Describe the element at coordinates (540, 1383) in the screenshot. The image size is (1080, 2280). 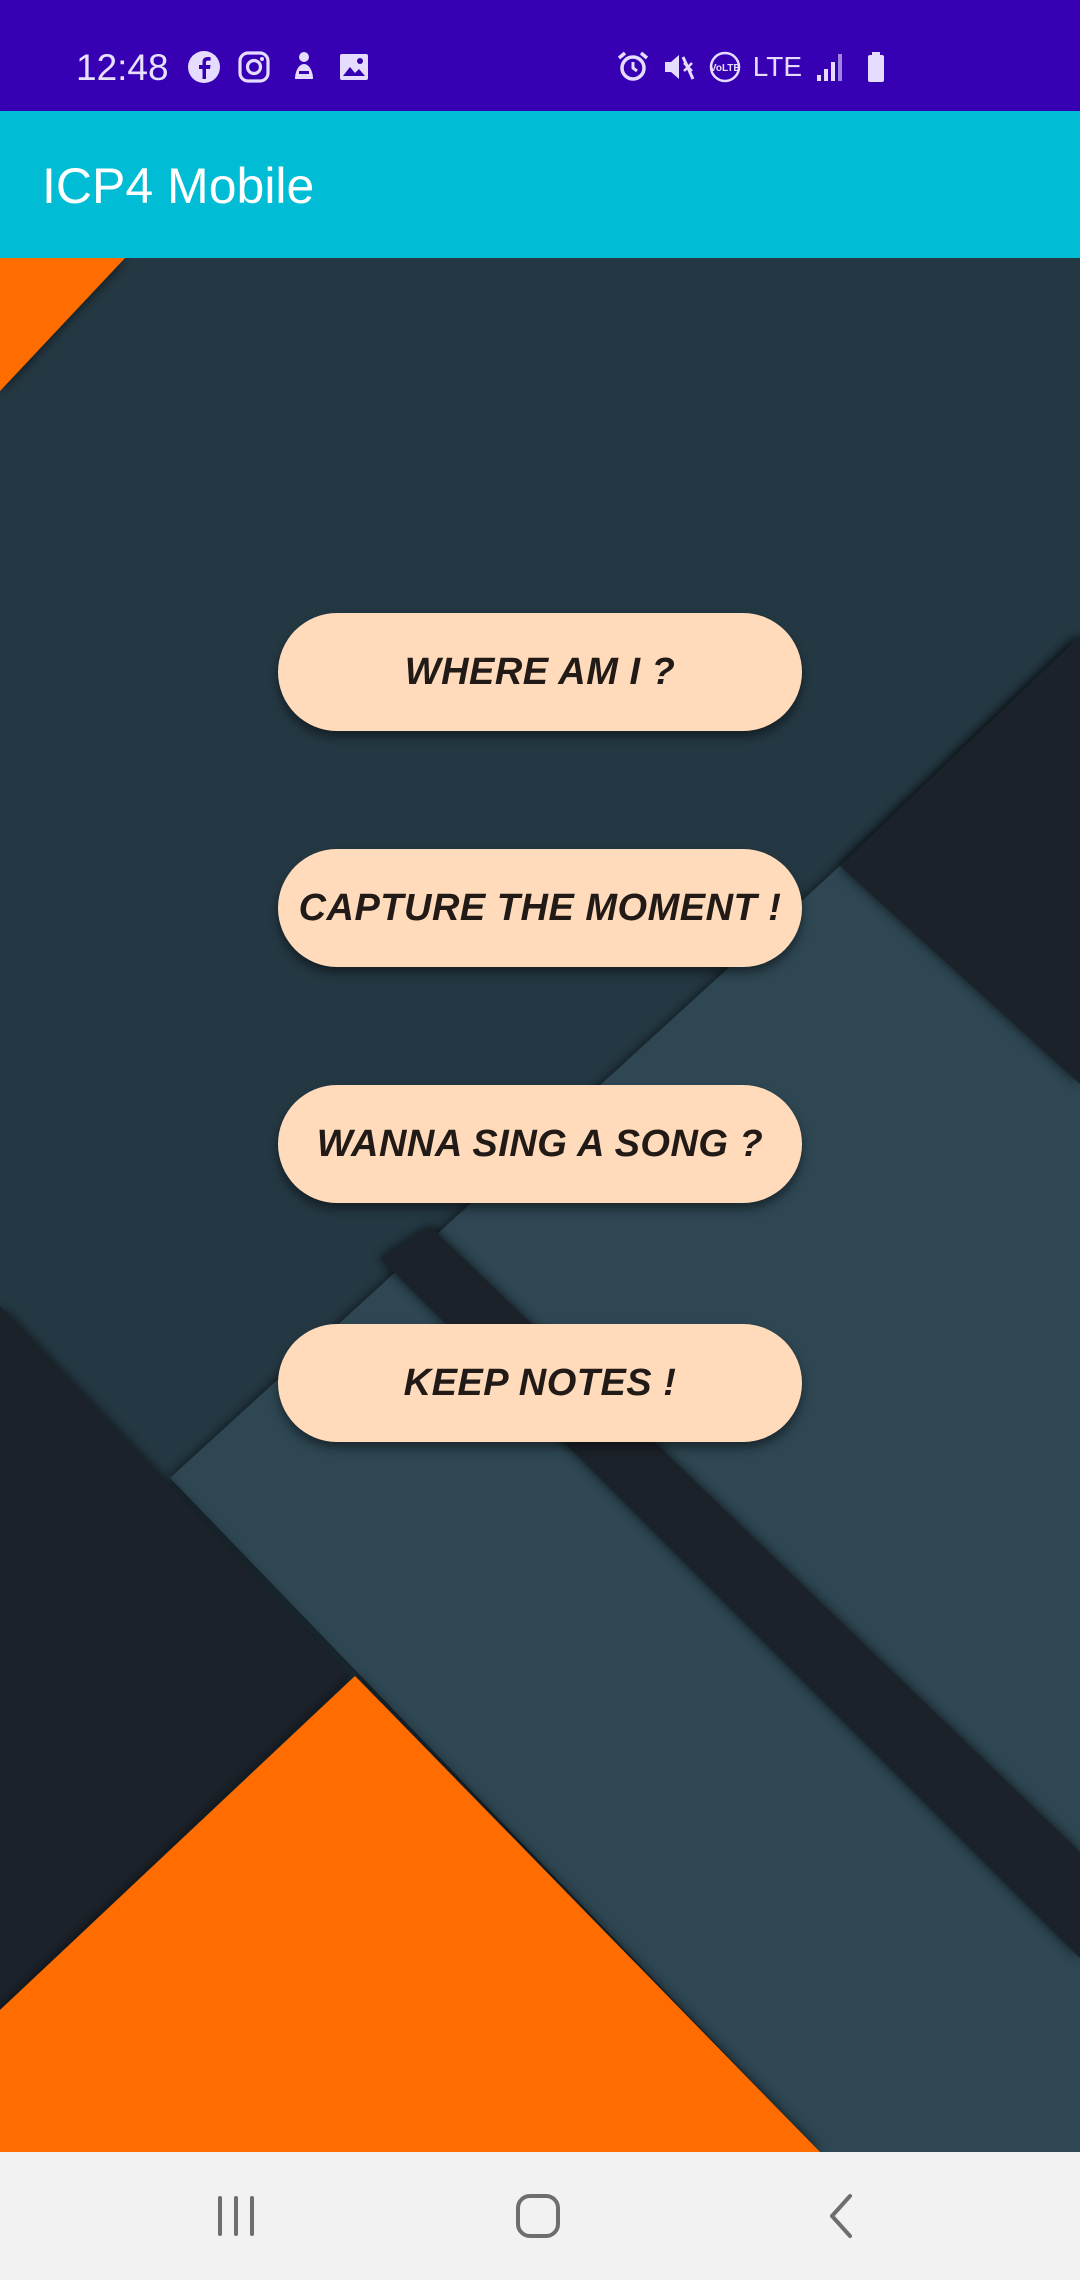
I see `keep-notes-button: KEEP NOTES !` at that location.